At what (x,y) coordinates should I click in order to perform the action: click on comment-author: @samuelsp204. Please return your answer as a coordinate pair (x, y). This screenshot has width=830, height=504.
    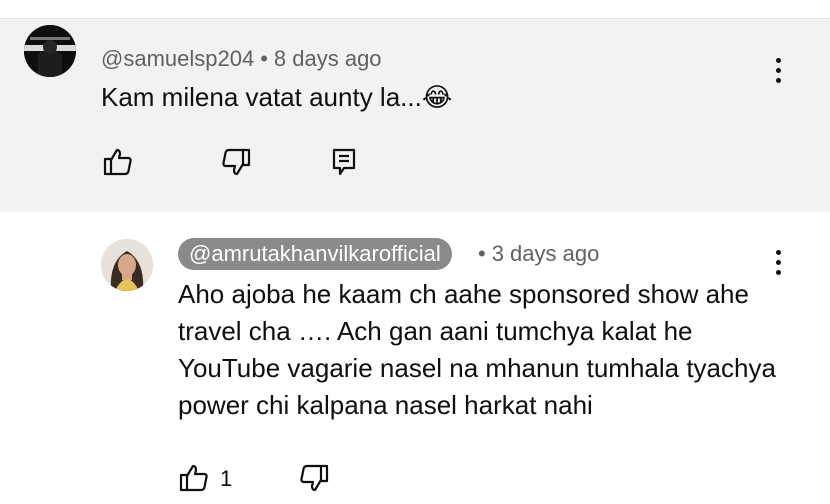
    Looking at the image, I should click on (177, 58).